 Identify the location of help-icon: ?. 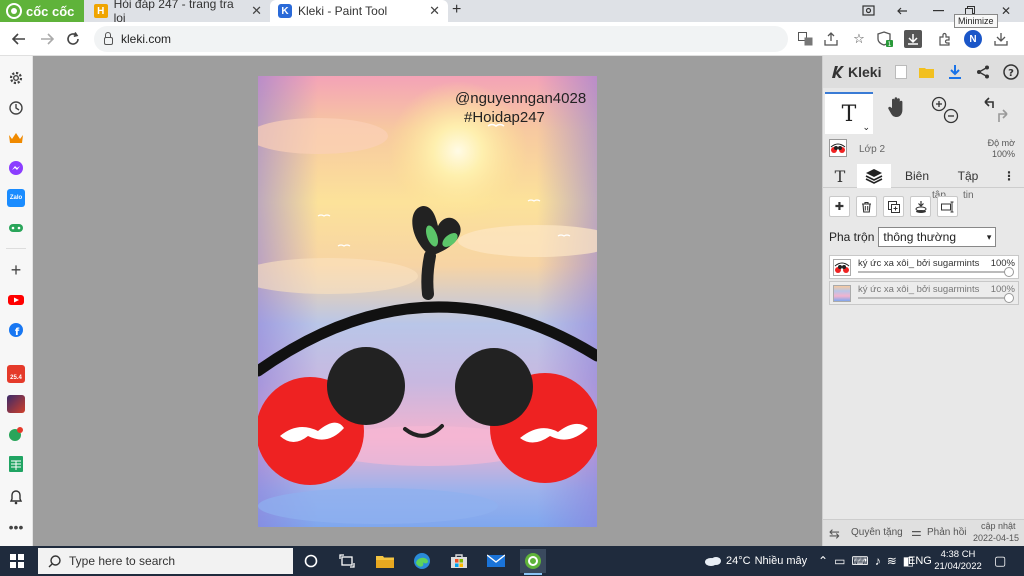
(1011, 72).